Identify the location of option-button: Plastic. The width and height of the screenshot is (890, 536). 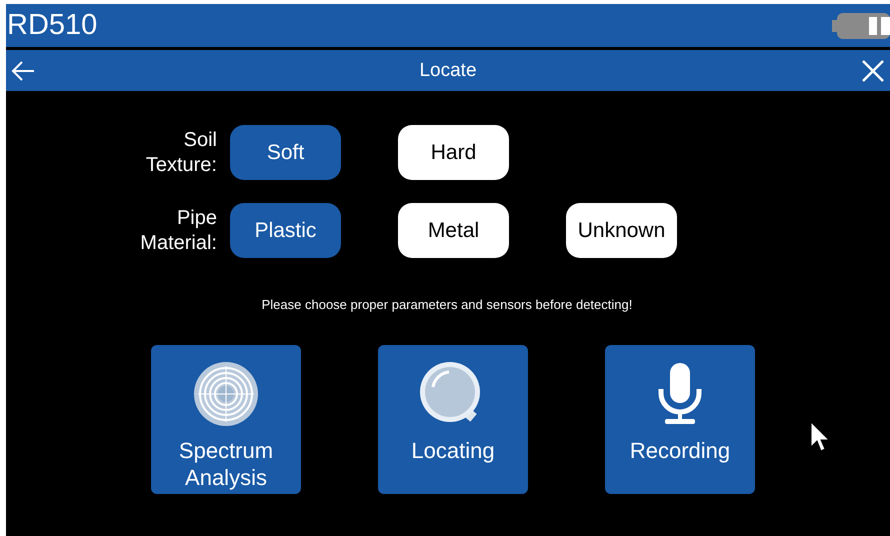
(285, 230).